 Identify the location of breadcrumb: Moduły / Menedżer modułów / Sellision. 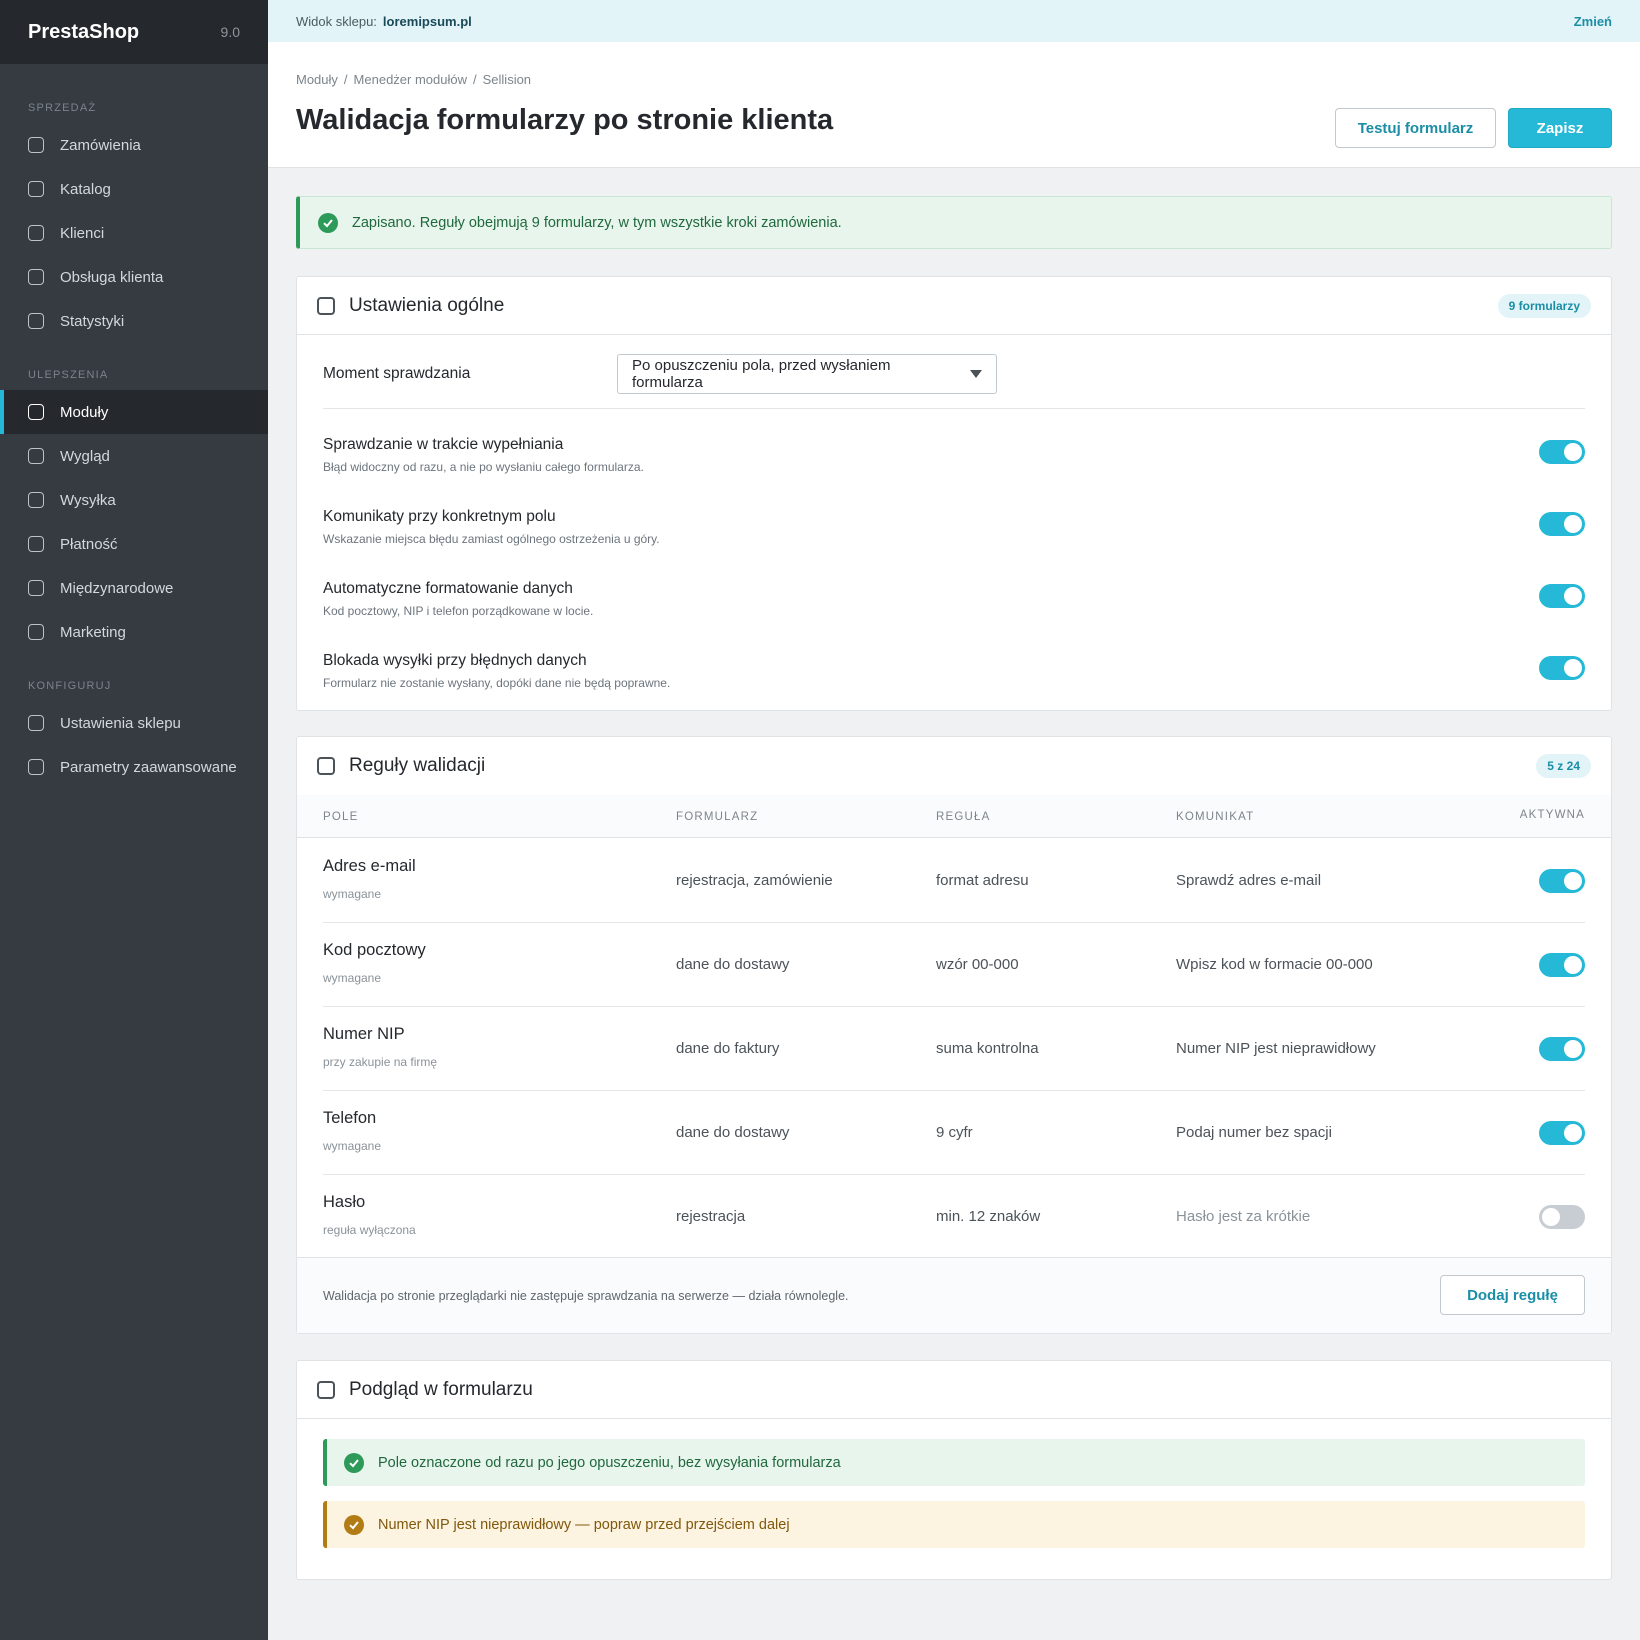
(413, 79).